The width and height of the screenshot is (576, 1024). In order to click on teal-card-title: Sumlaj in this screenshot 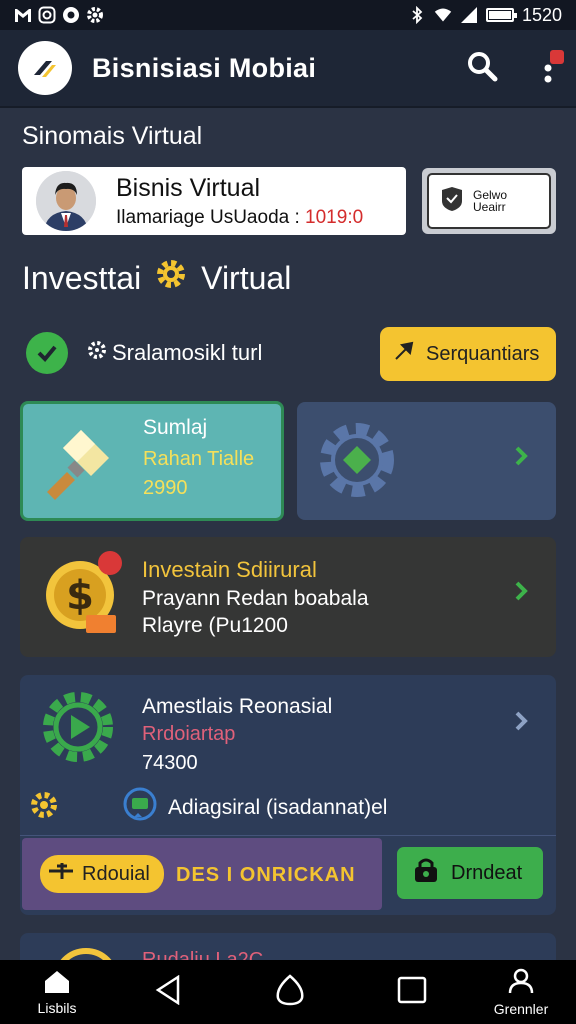, I will do `click(175, 427)`.